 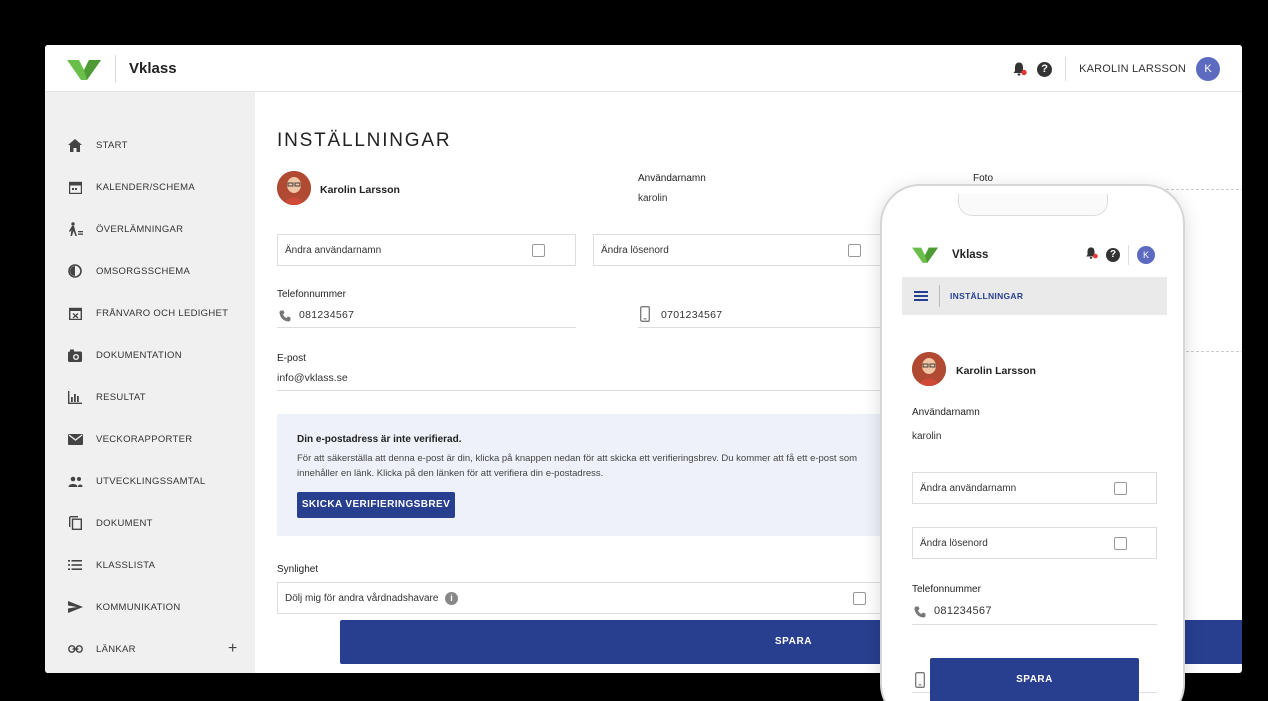 What do you see at coordinates (939, 296) in the screenshot?
I see `phone-subheader-divider` at bounding box center [939, 296].